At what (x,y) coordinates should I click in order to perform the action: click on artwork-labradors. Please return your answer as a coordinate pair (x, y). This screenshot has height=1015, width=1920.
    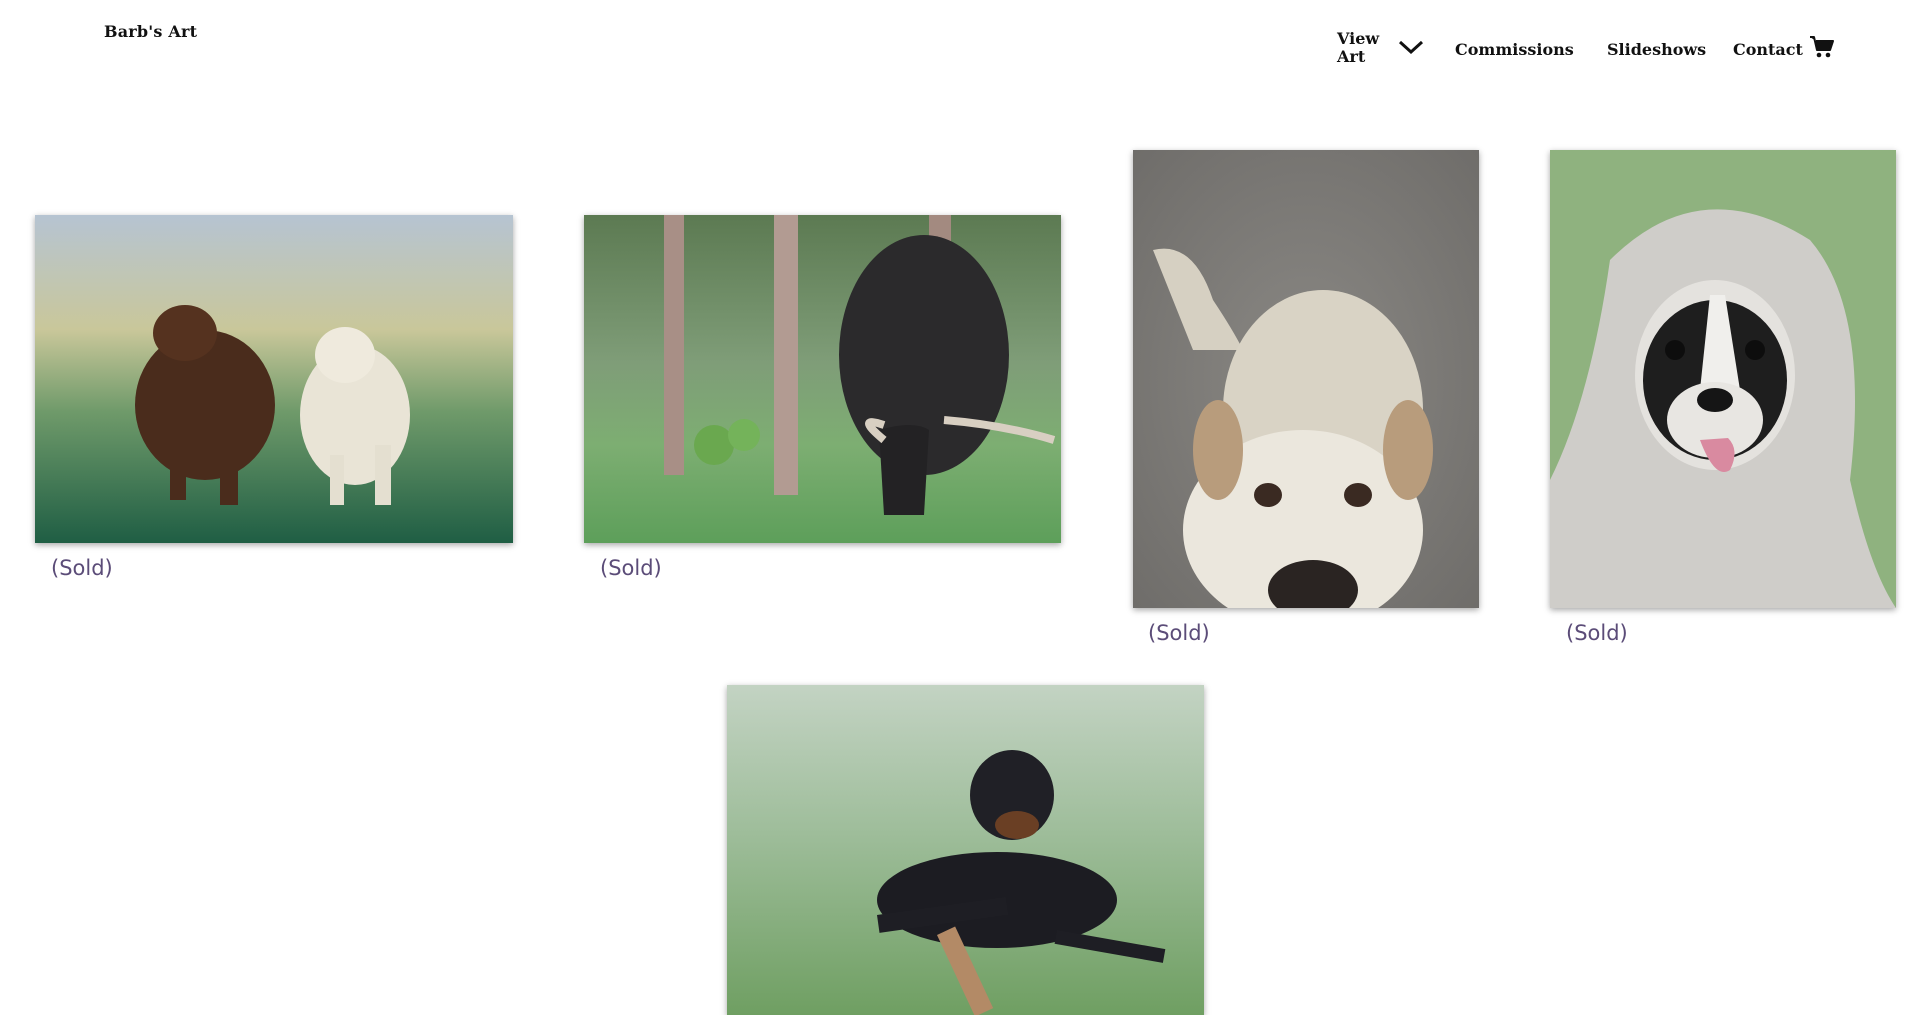
    Looking at the image, I should click on (274, 379).